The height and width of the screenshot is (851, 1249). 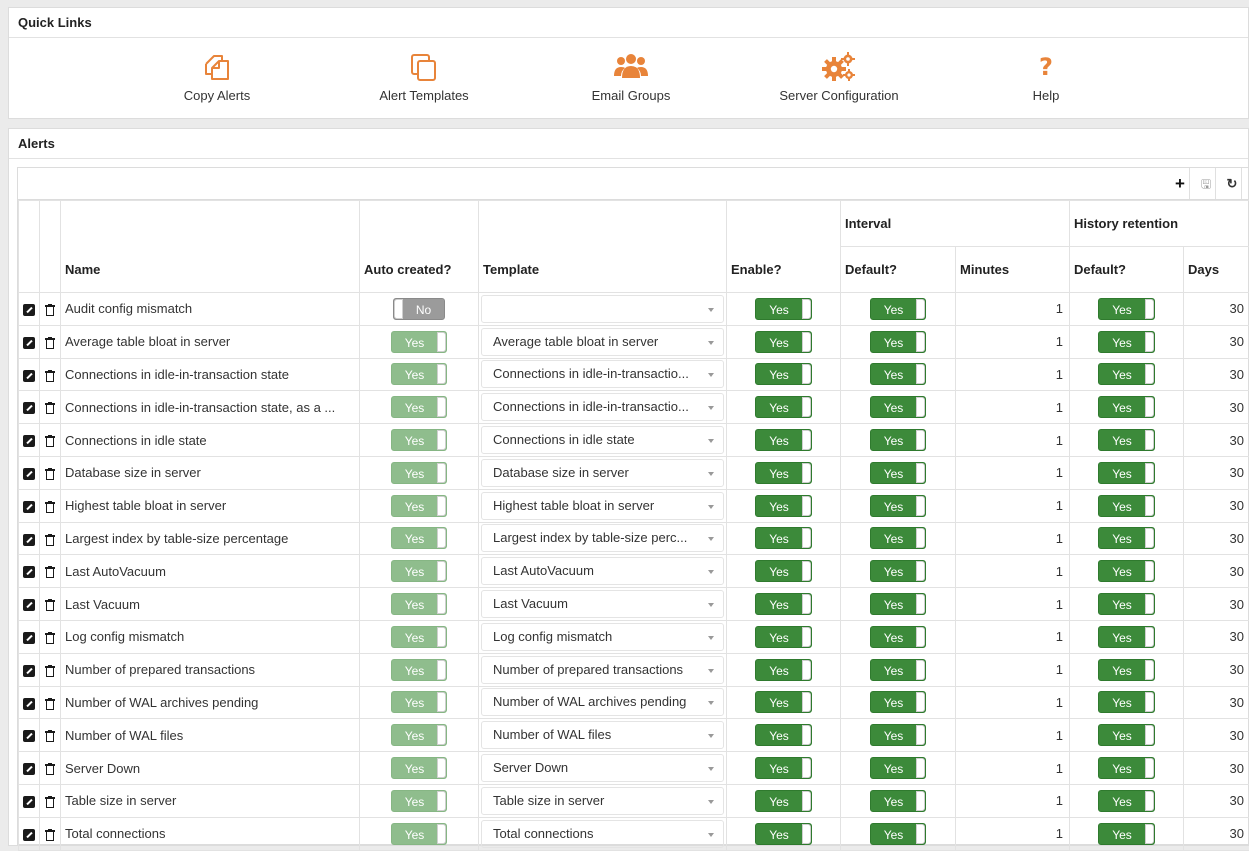 What do you see at coordinates (602, 604) in the screenshot?
I see `template-select: Last Vacuum` at bounding box center [602, 604].